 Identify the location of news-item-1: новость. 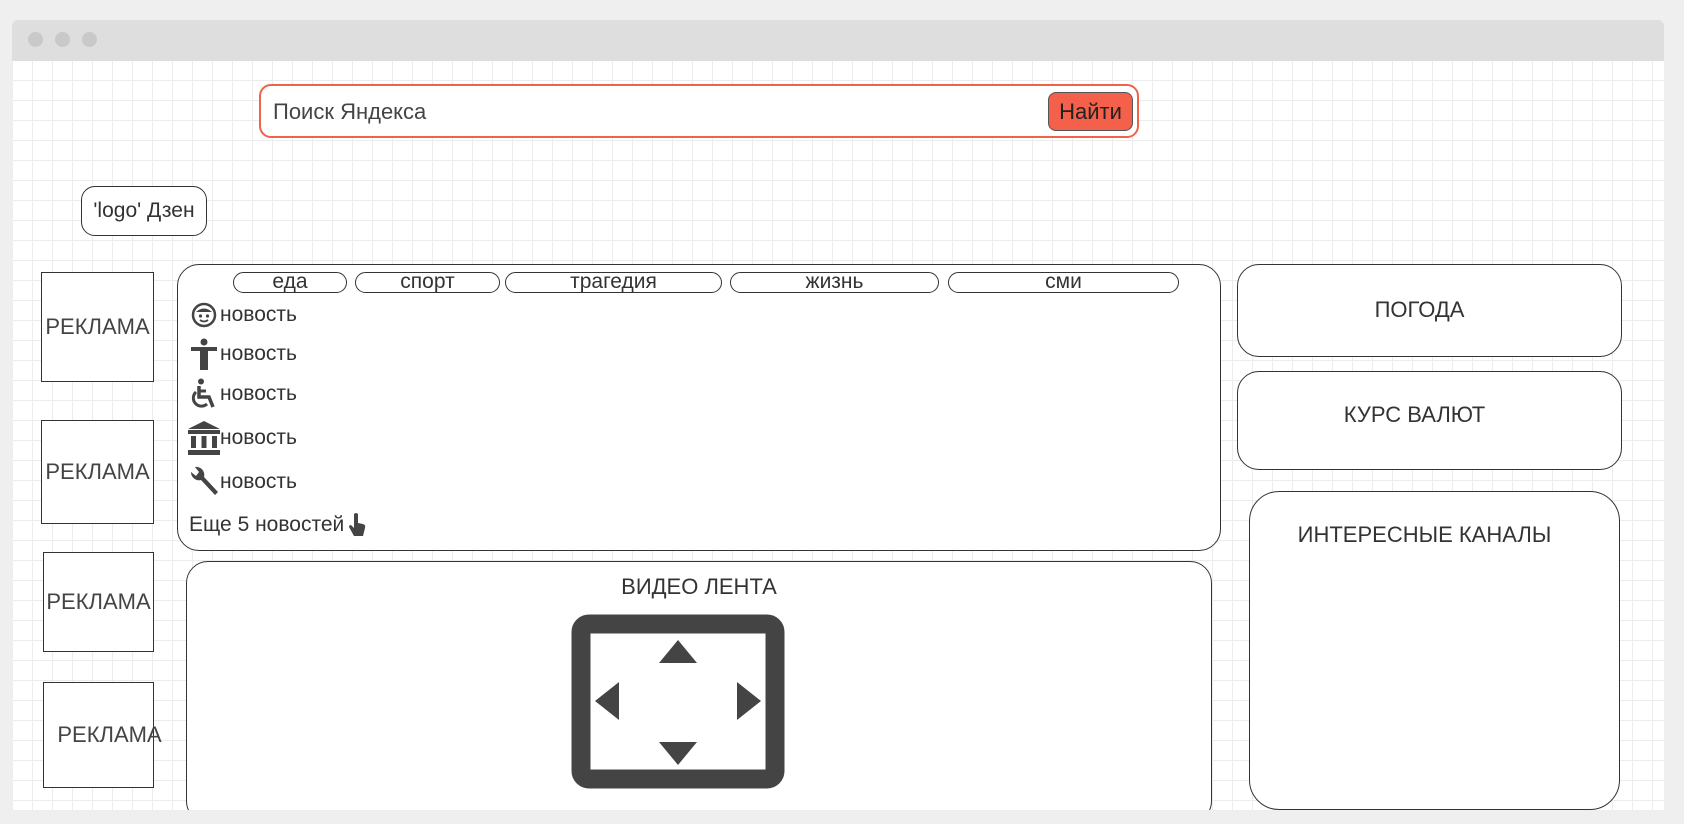
(242, 315).